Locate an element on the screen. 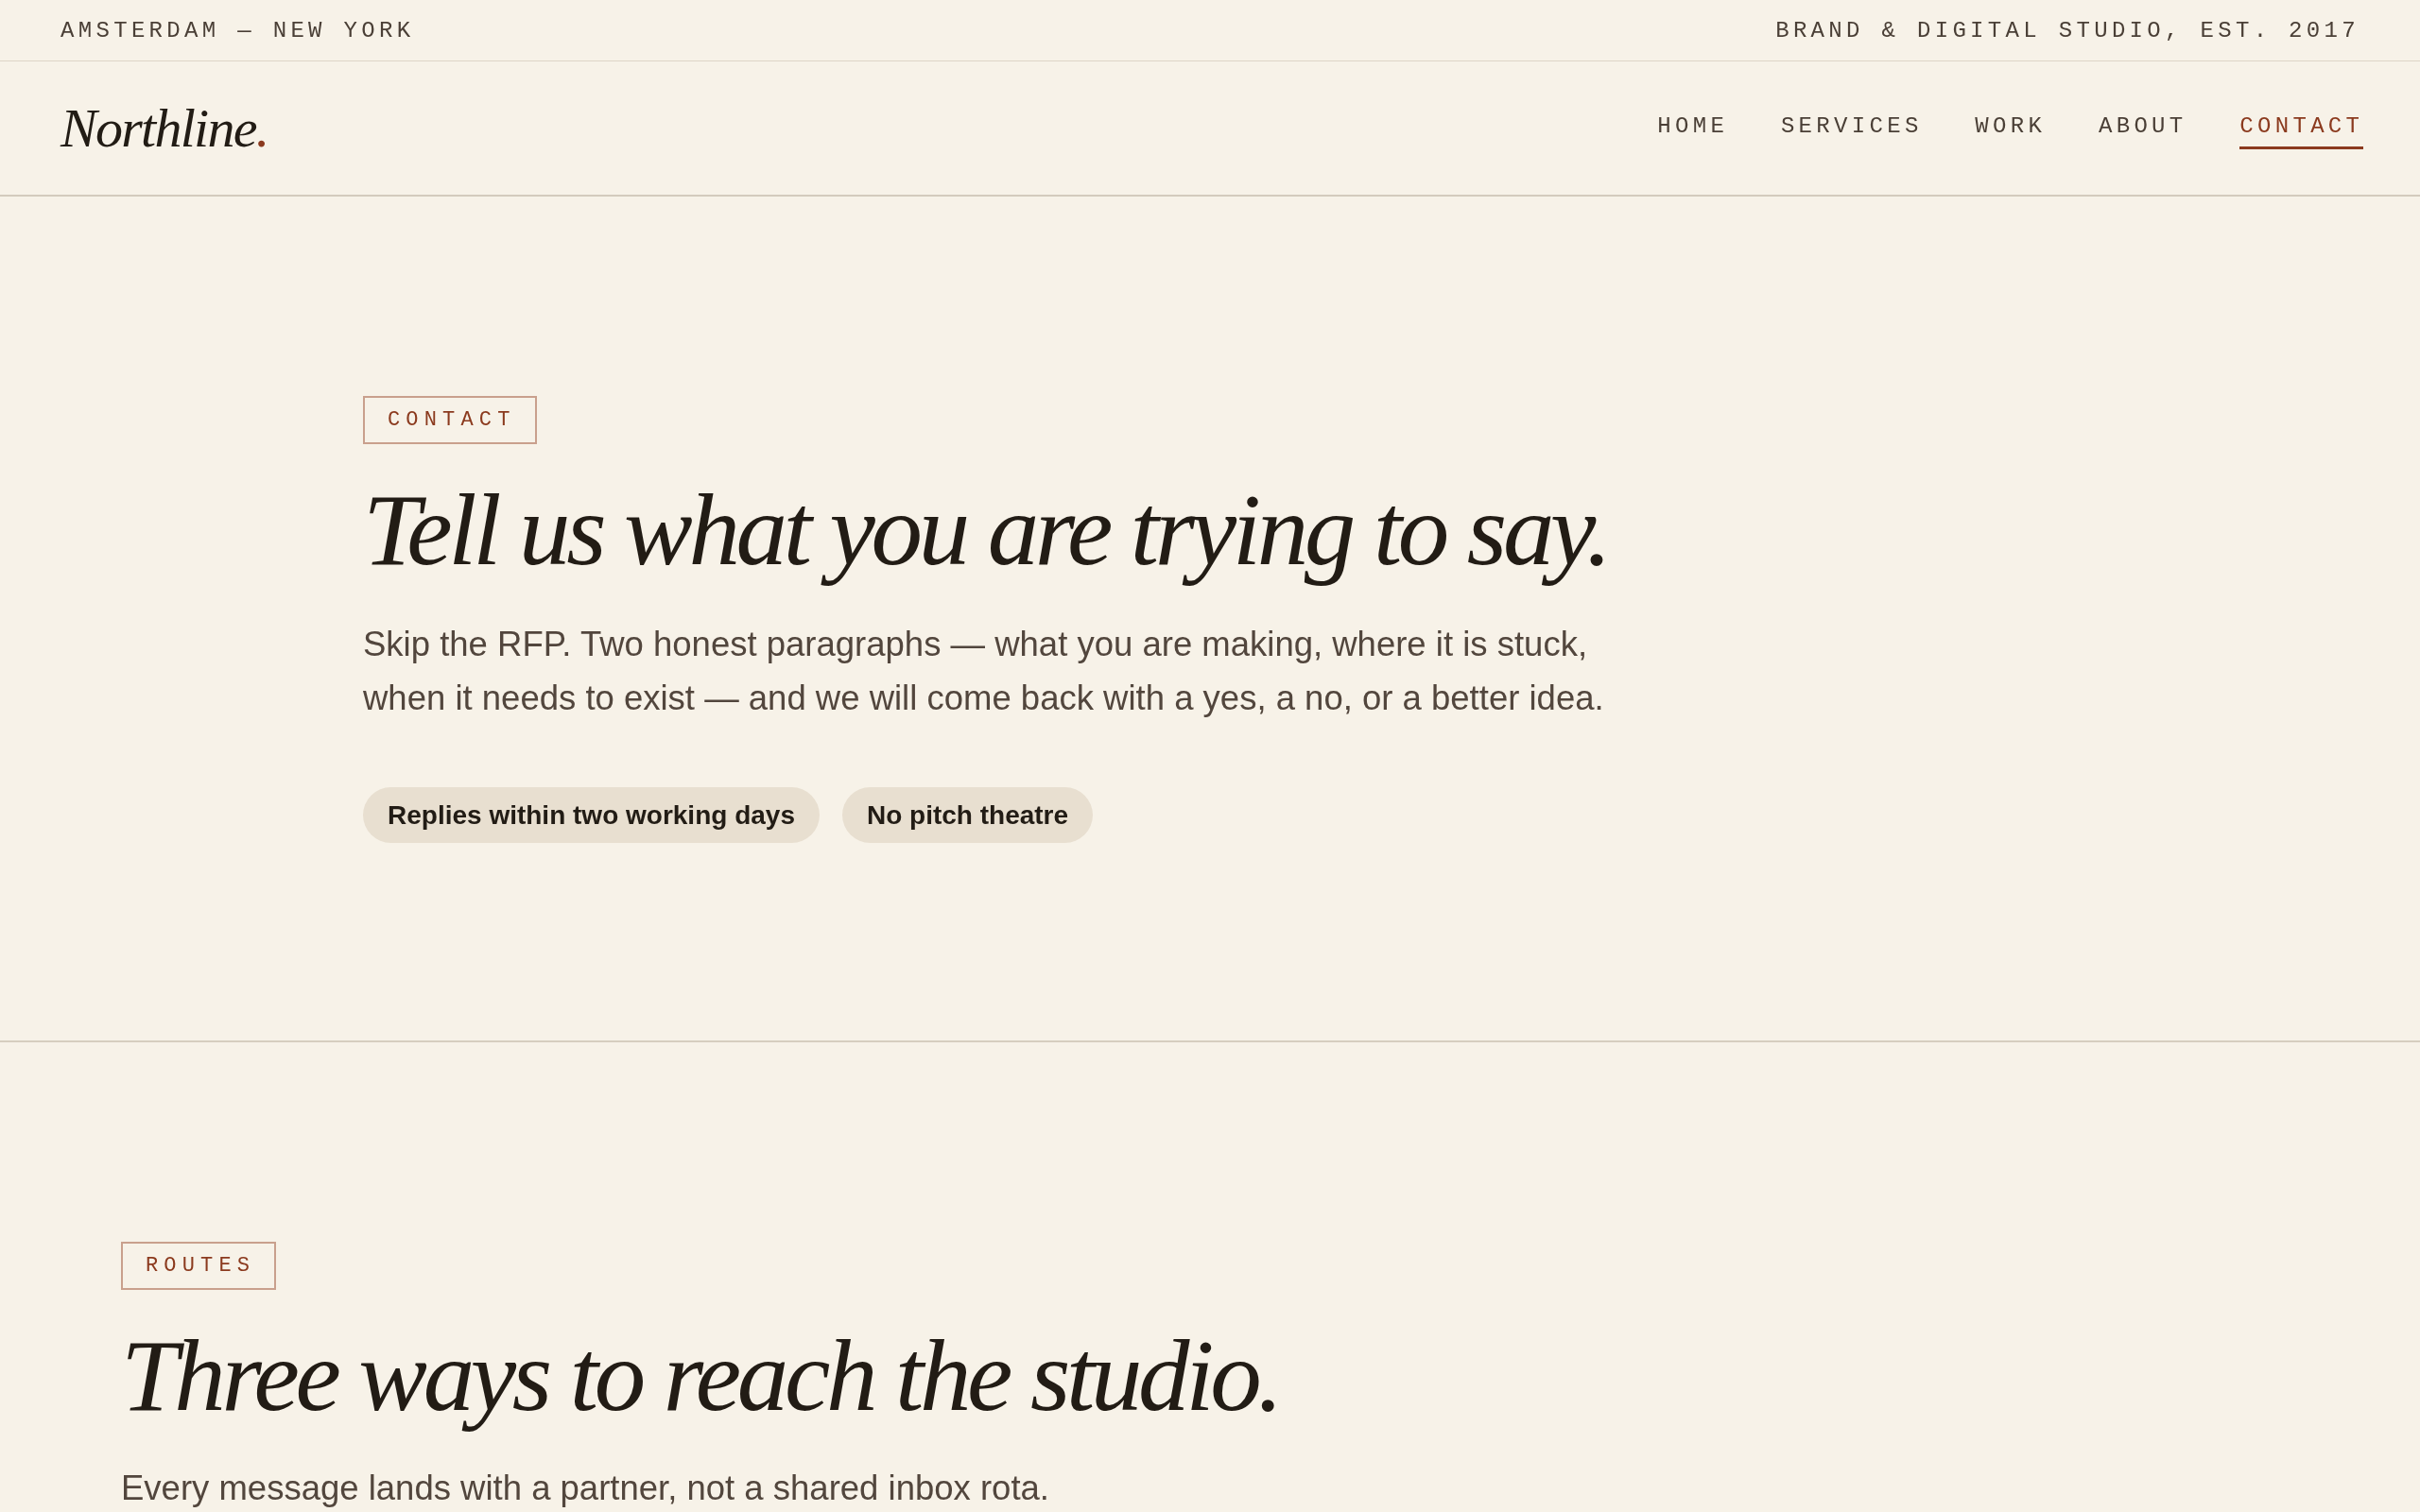  section-heading: Tell us what you are trying to say. is located at coordinates (985, 530).